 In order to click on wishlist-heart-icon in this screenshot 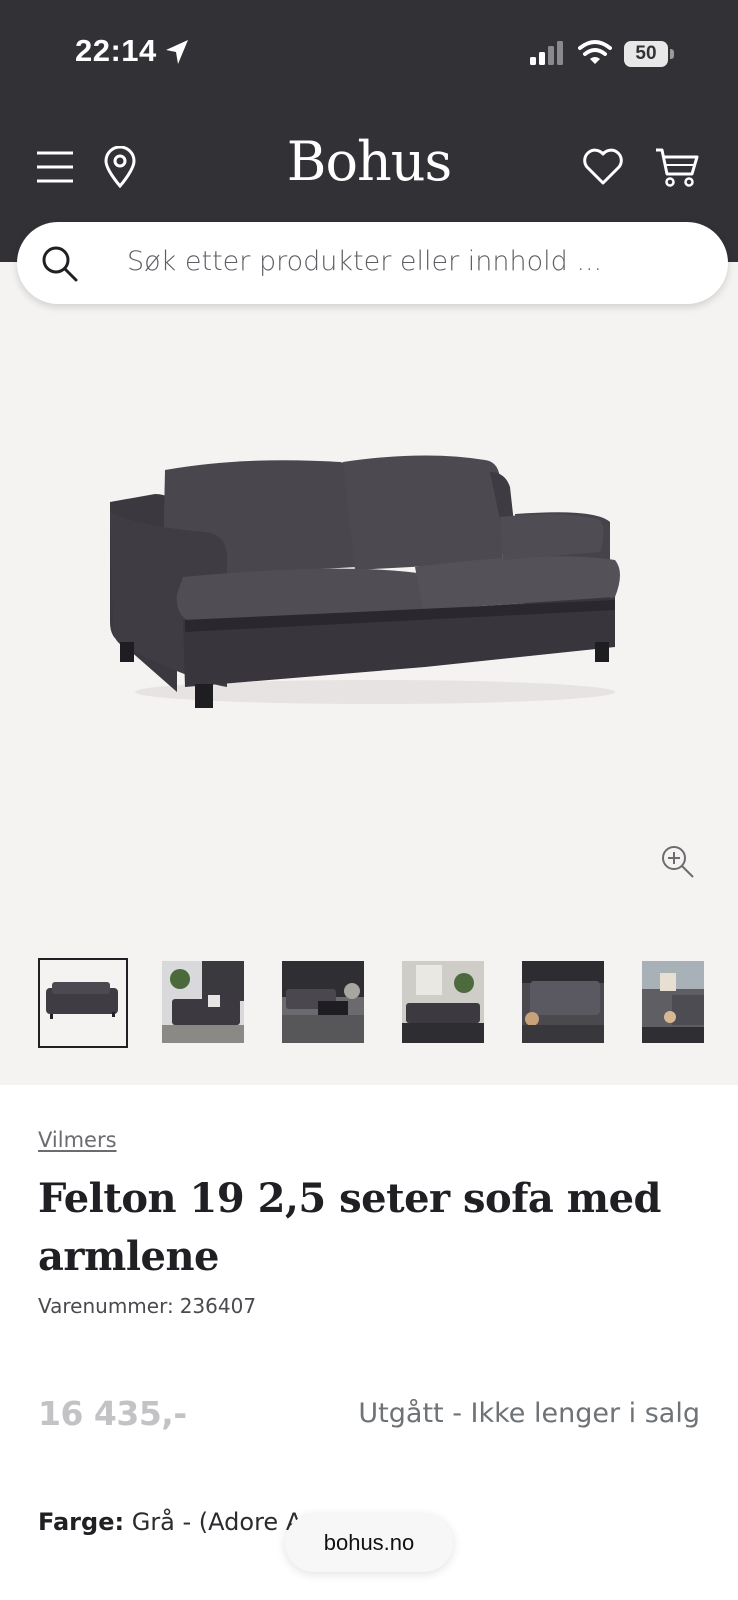, I will do `click(603, 167)`.